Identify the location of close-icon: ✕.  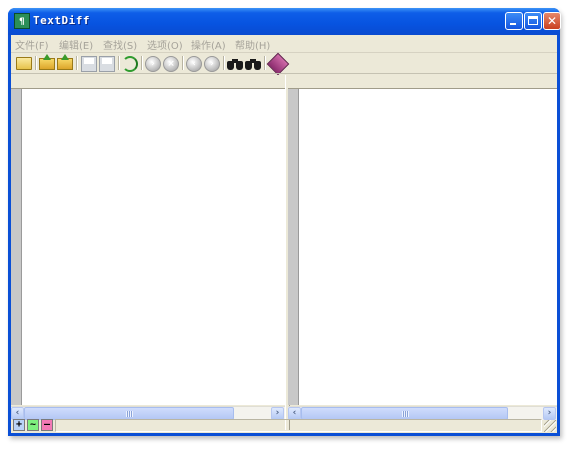
(552, 21).